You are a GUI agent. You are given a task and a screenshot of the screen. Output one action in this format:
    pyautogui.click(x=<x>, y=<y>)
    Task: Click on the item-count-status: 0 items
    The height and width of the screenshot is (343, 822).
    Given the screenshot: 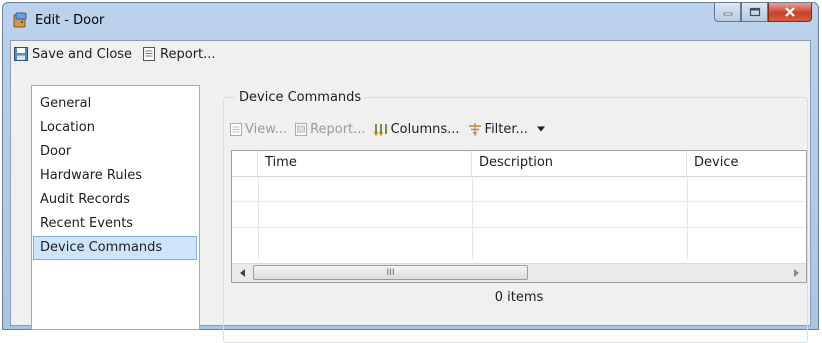 What is the action you would take?
    pyautogui.click(x=519, y=297)
    